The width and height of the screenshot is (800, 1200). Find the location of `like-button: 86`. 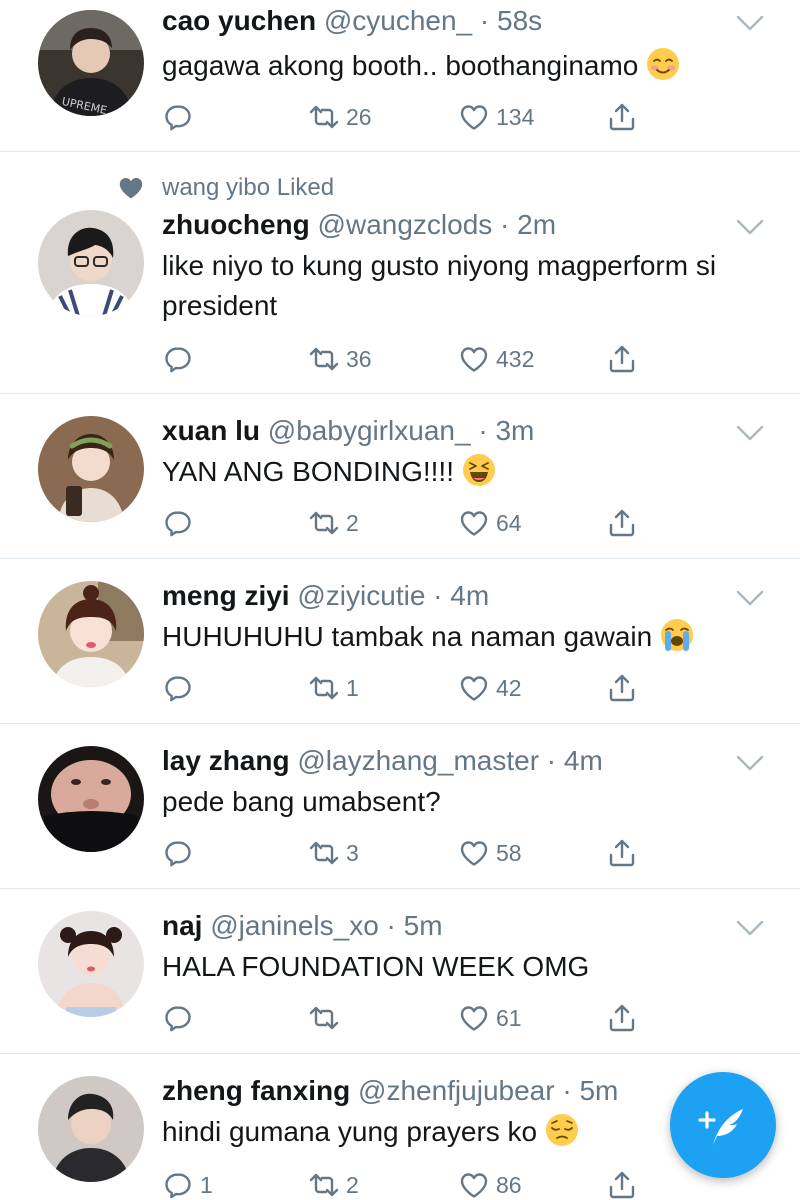

like-button: 86 is located at coordinates (490, 1184).